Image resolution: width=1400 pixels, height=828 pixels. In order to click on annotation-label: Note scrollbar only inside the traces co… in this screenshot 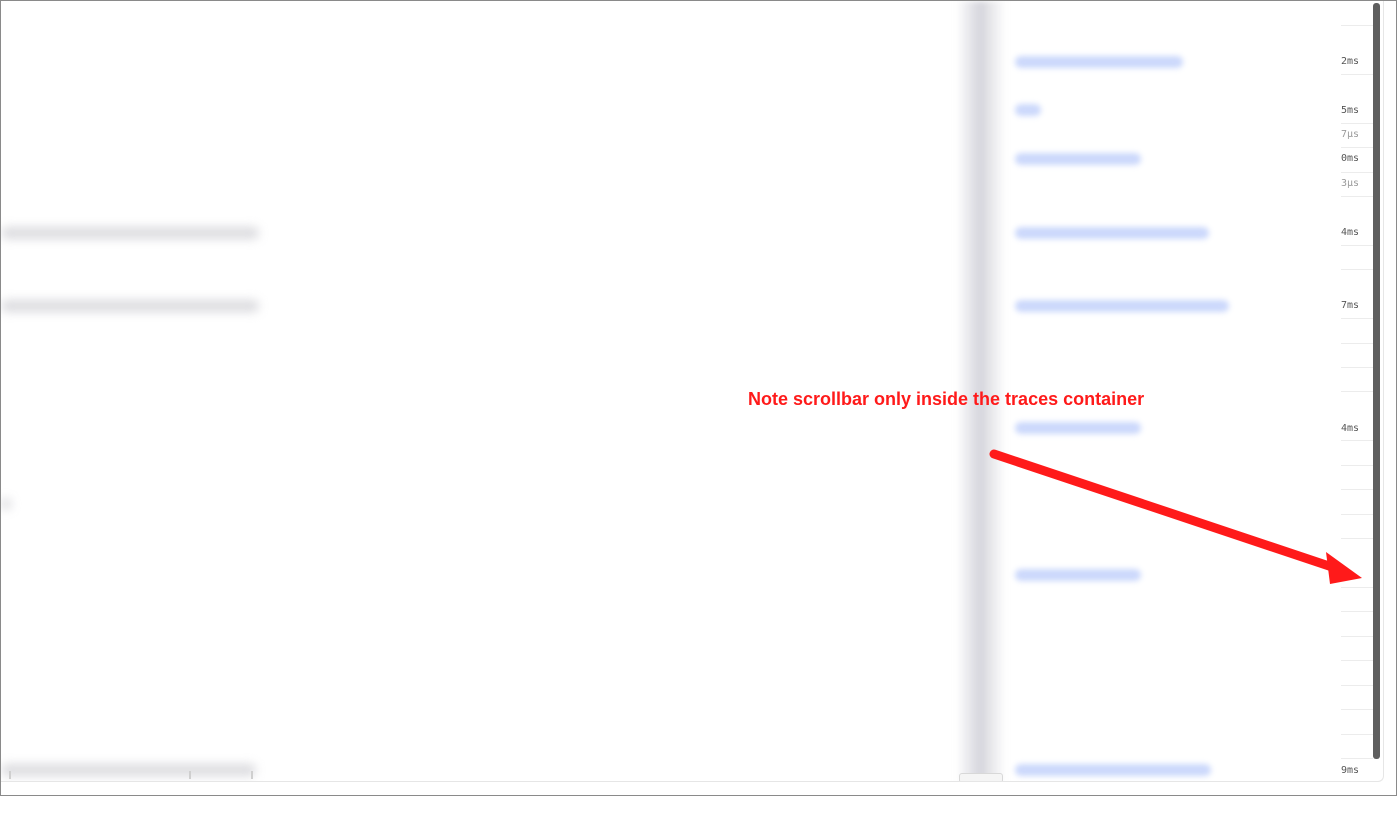, I will do `click(946, 399)`.